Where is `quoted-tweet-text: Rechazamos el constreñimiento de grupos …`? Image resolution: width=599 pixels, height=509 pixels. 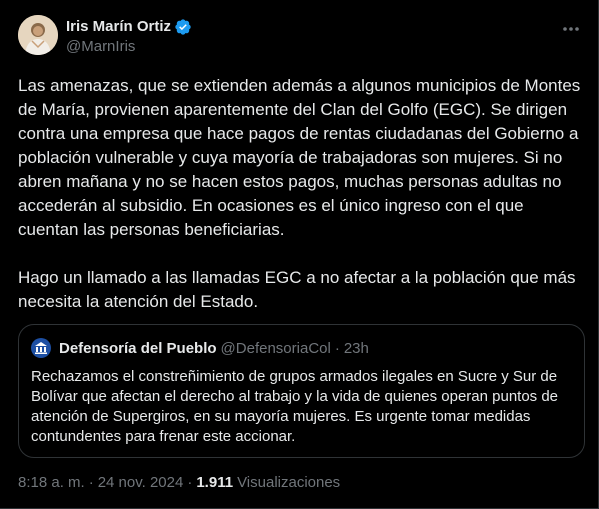 quoted-tweet-text: Rechazamos el constreñimiento de grupos … is located at coordinates (295, 406).